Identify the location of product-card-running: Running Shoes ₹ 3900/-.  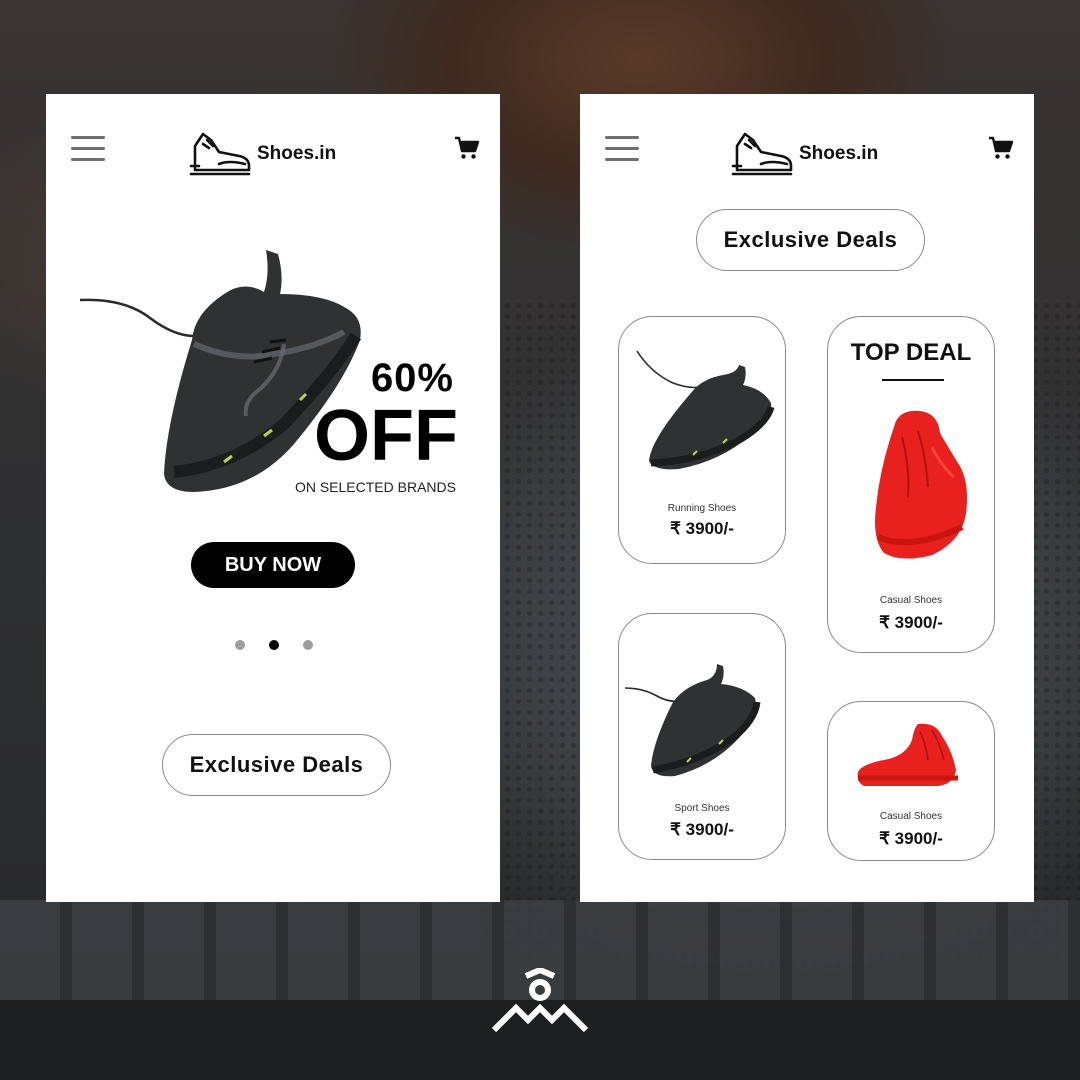
(702, 440).